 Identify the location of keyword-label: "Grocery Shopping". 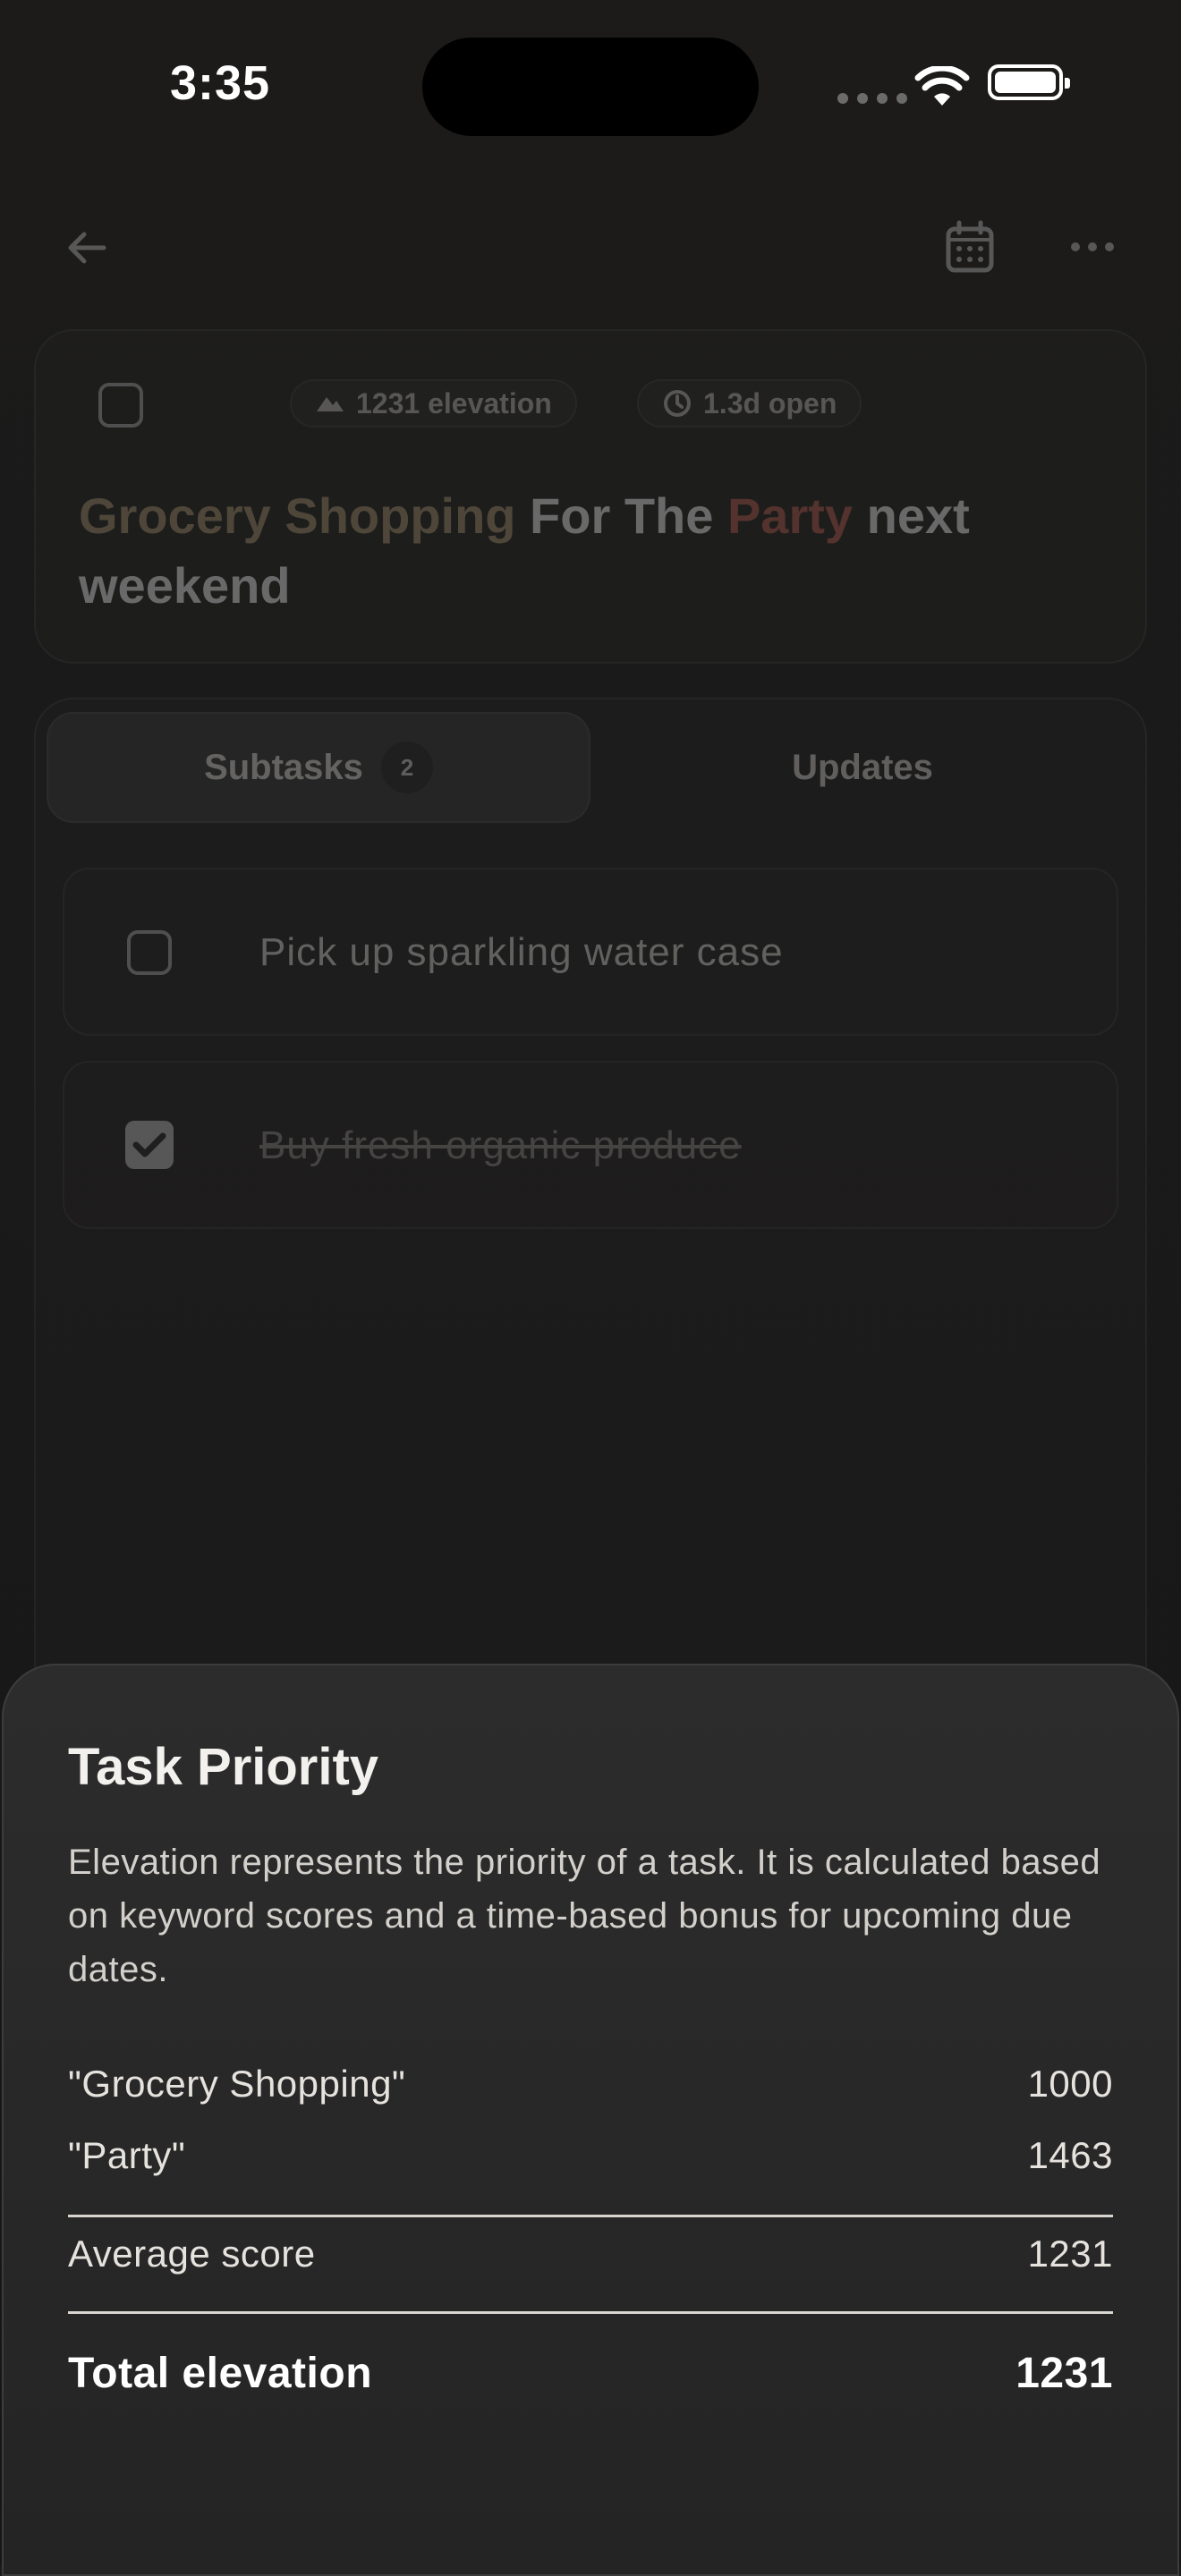
(237, 2084).